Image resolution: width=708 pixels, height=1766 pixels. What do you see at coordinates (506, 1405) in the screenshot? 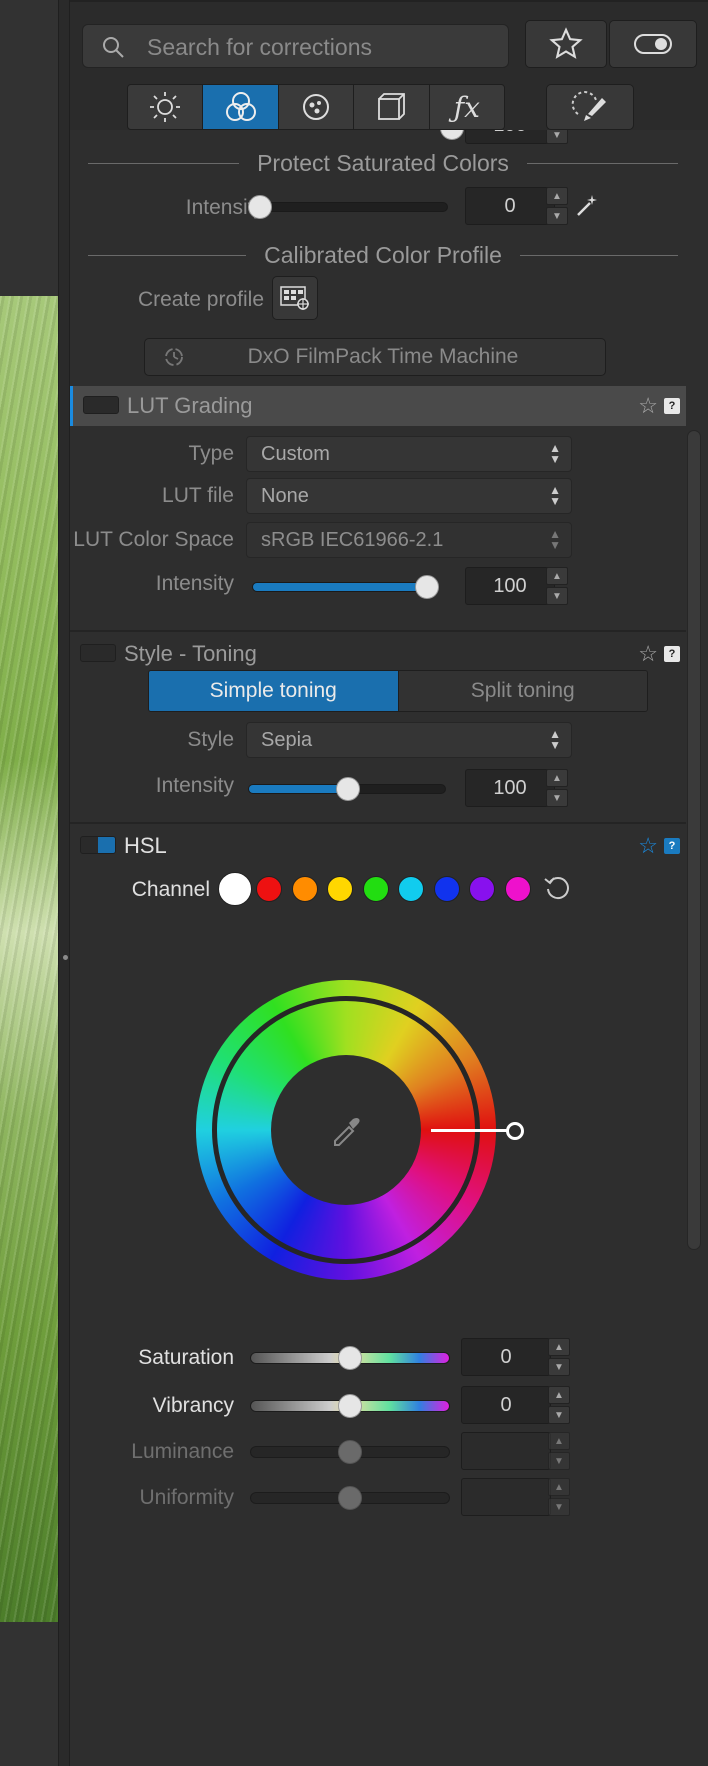
I see `vibrancy-value: 0` at bounding box center [506, 1405].